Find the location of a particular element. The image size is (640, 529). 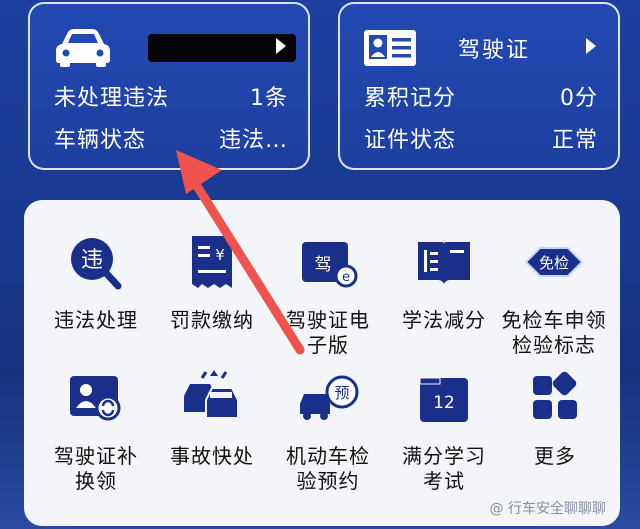

plate-number-redacted is located at coordinates (222, 48).